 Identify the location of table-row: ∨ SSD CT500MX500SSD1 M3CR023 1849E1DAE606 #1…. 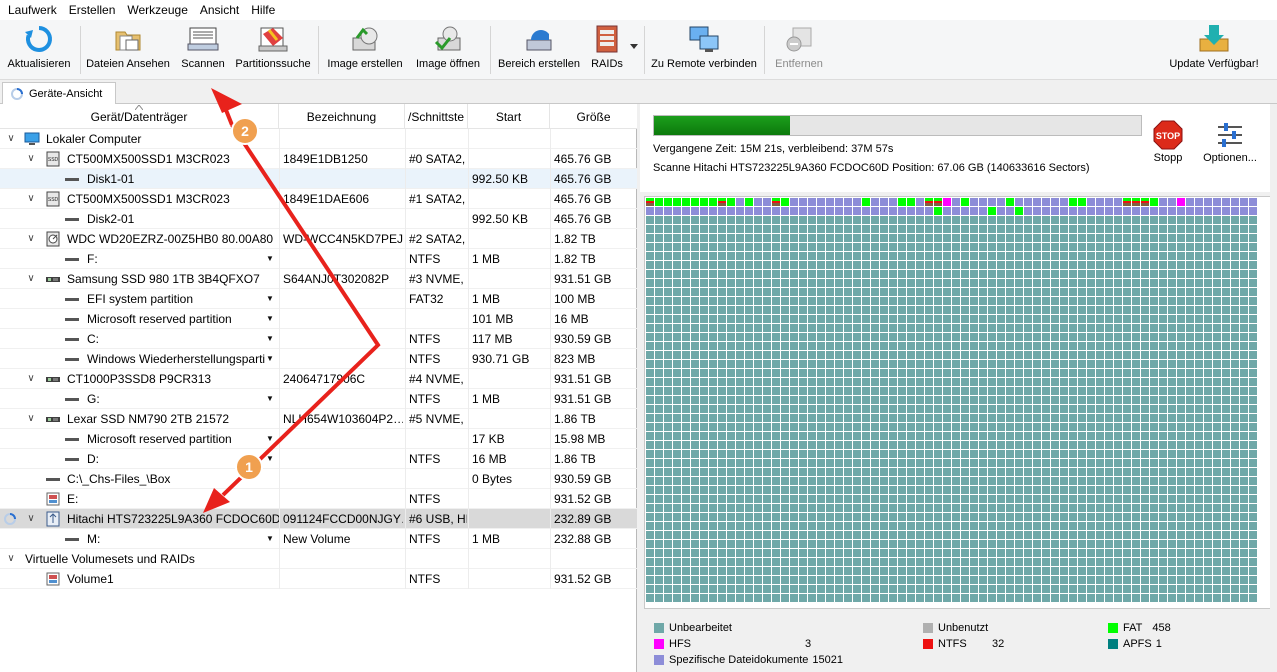
(318, 199).